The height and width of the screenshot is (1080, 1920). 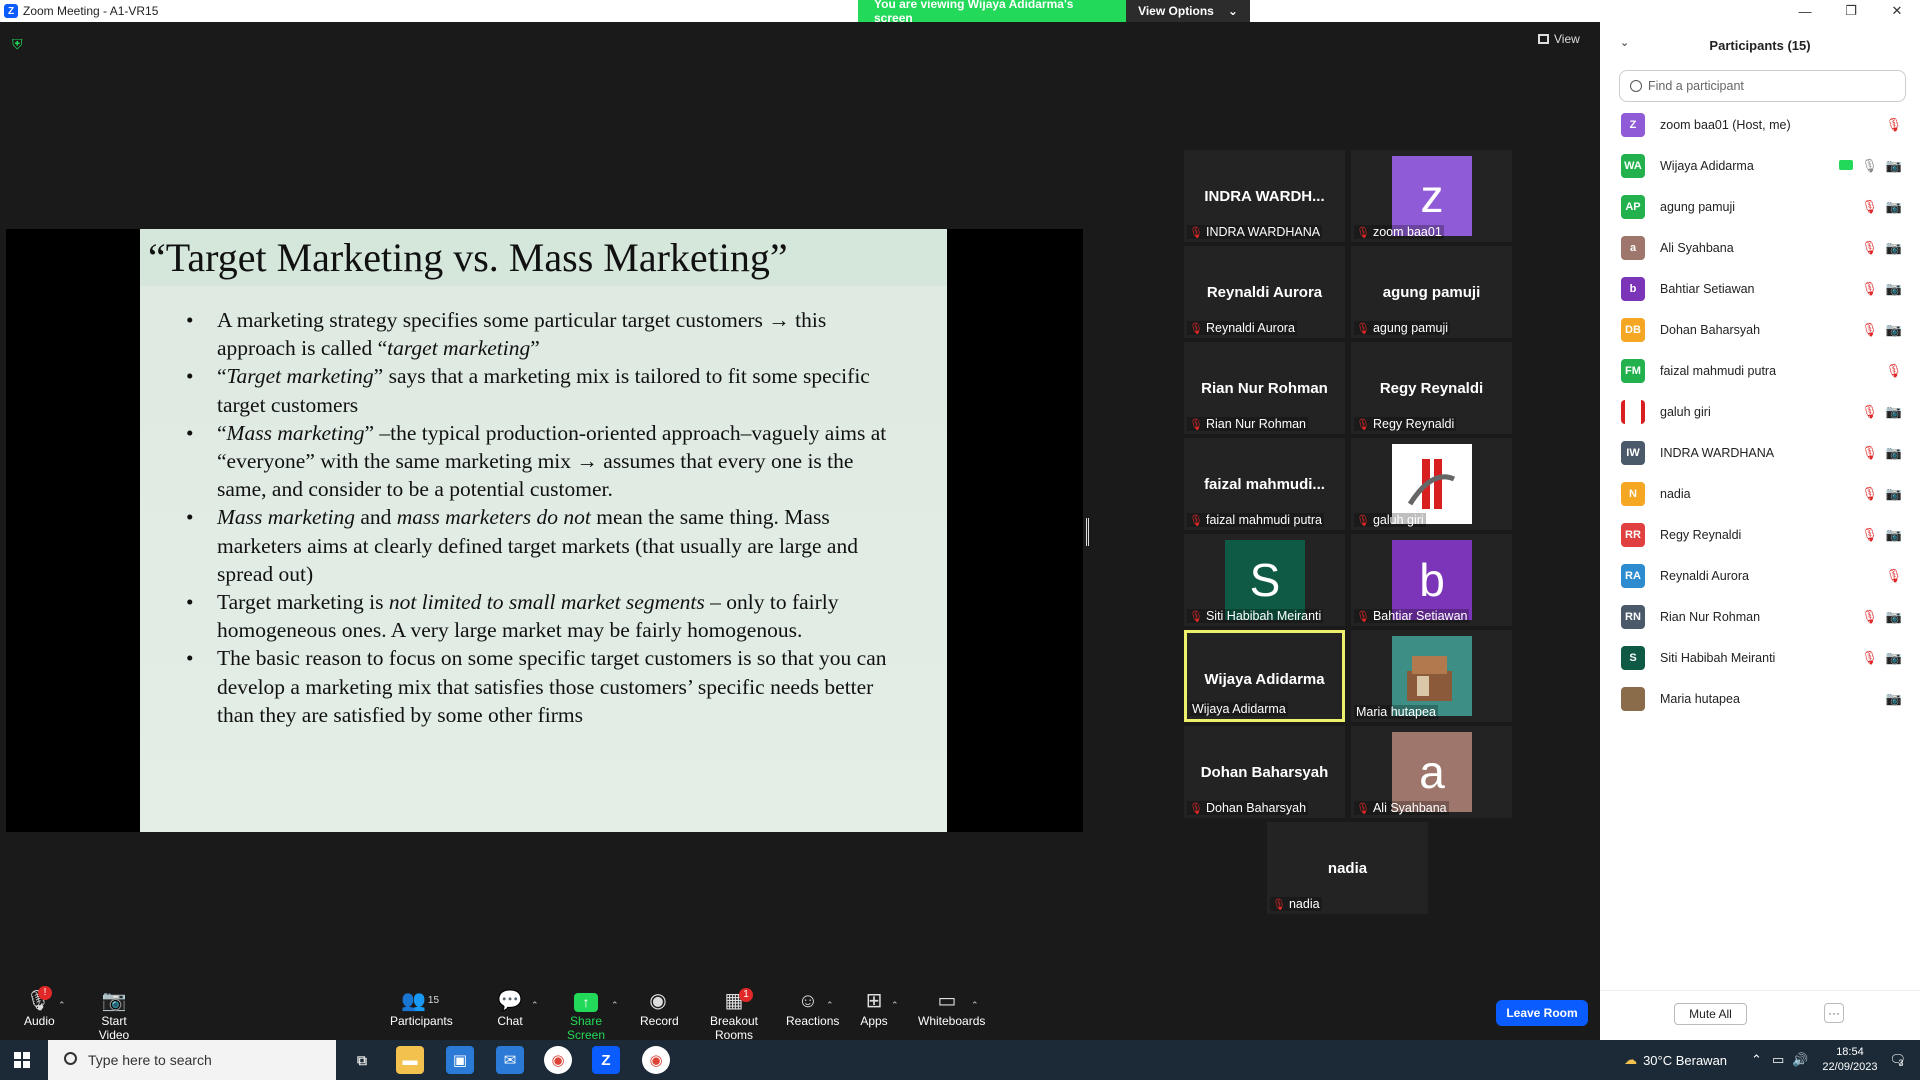 What do you see at coordinates (586, 1002) in the screenshot?
I see `share-screen-icon: ↑` at bounding box center [586, 1002].